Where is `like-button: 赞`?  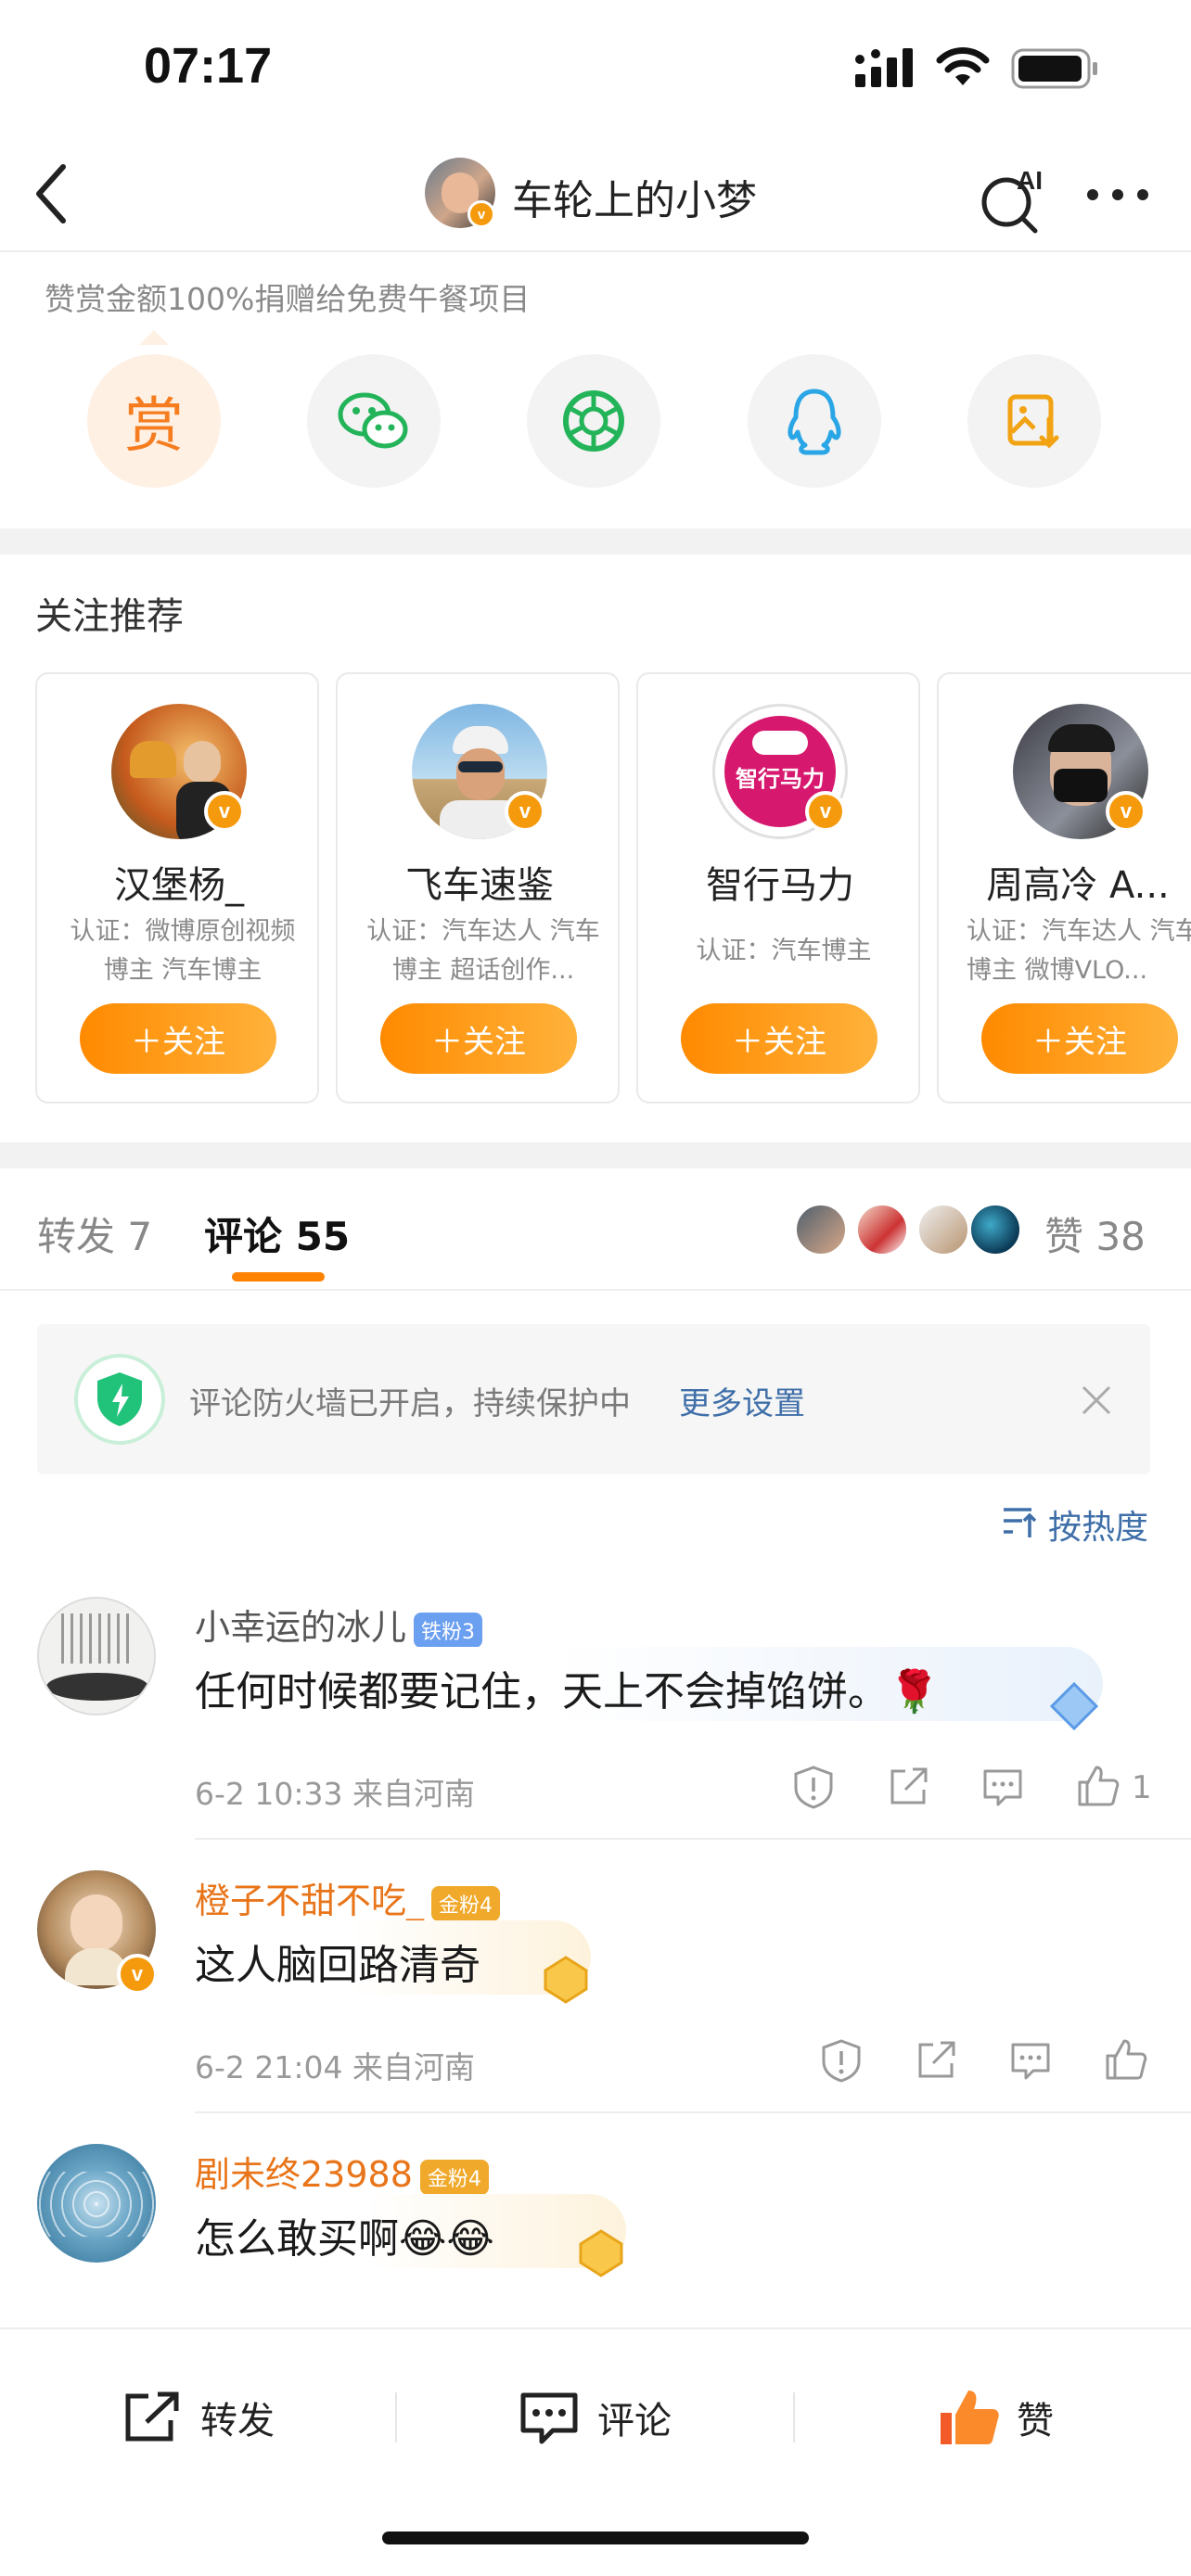 like-button: 赞 is located at coordinates (996, 2418).